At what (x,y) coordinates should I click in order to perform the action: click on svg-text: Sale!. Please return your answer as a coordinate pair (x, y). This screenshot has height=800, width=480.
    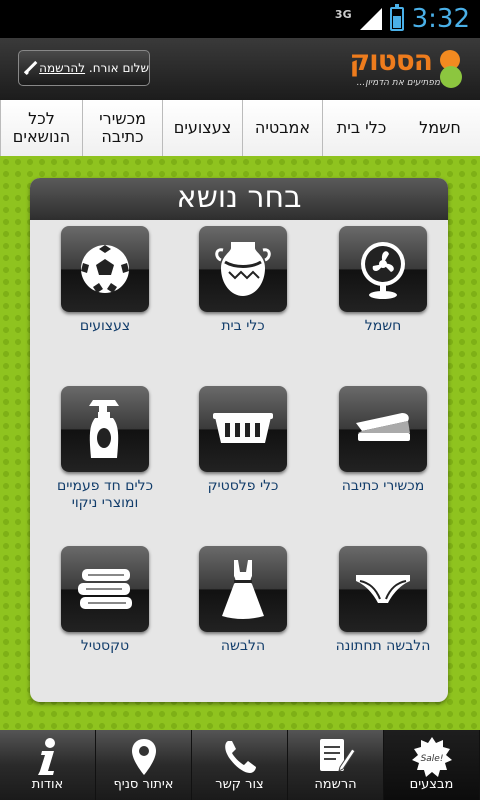
    Looking at the image, I should click on (431, 759).